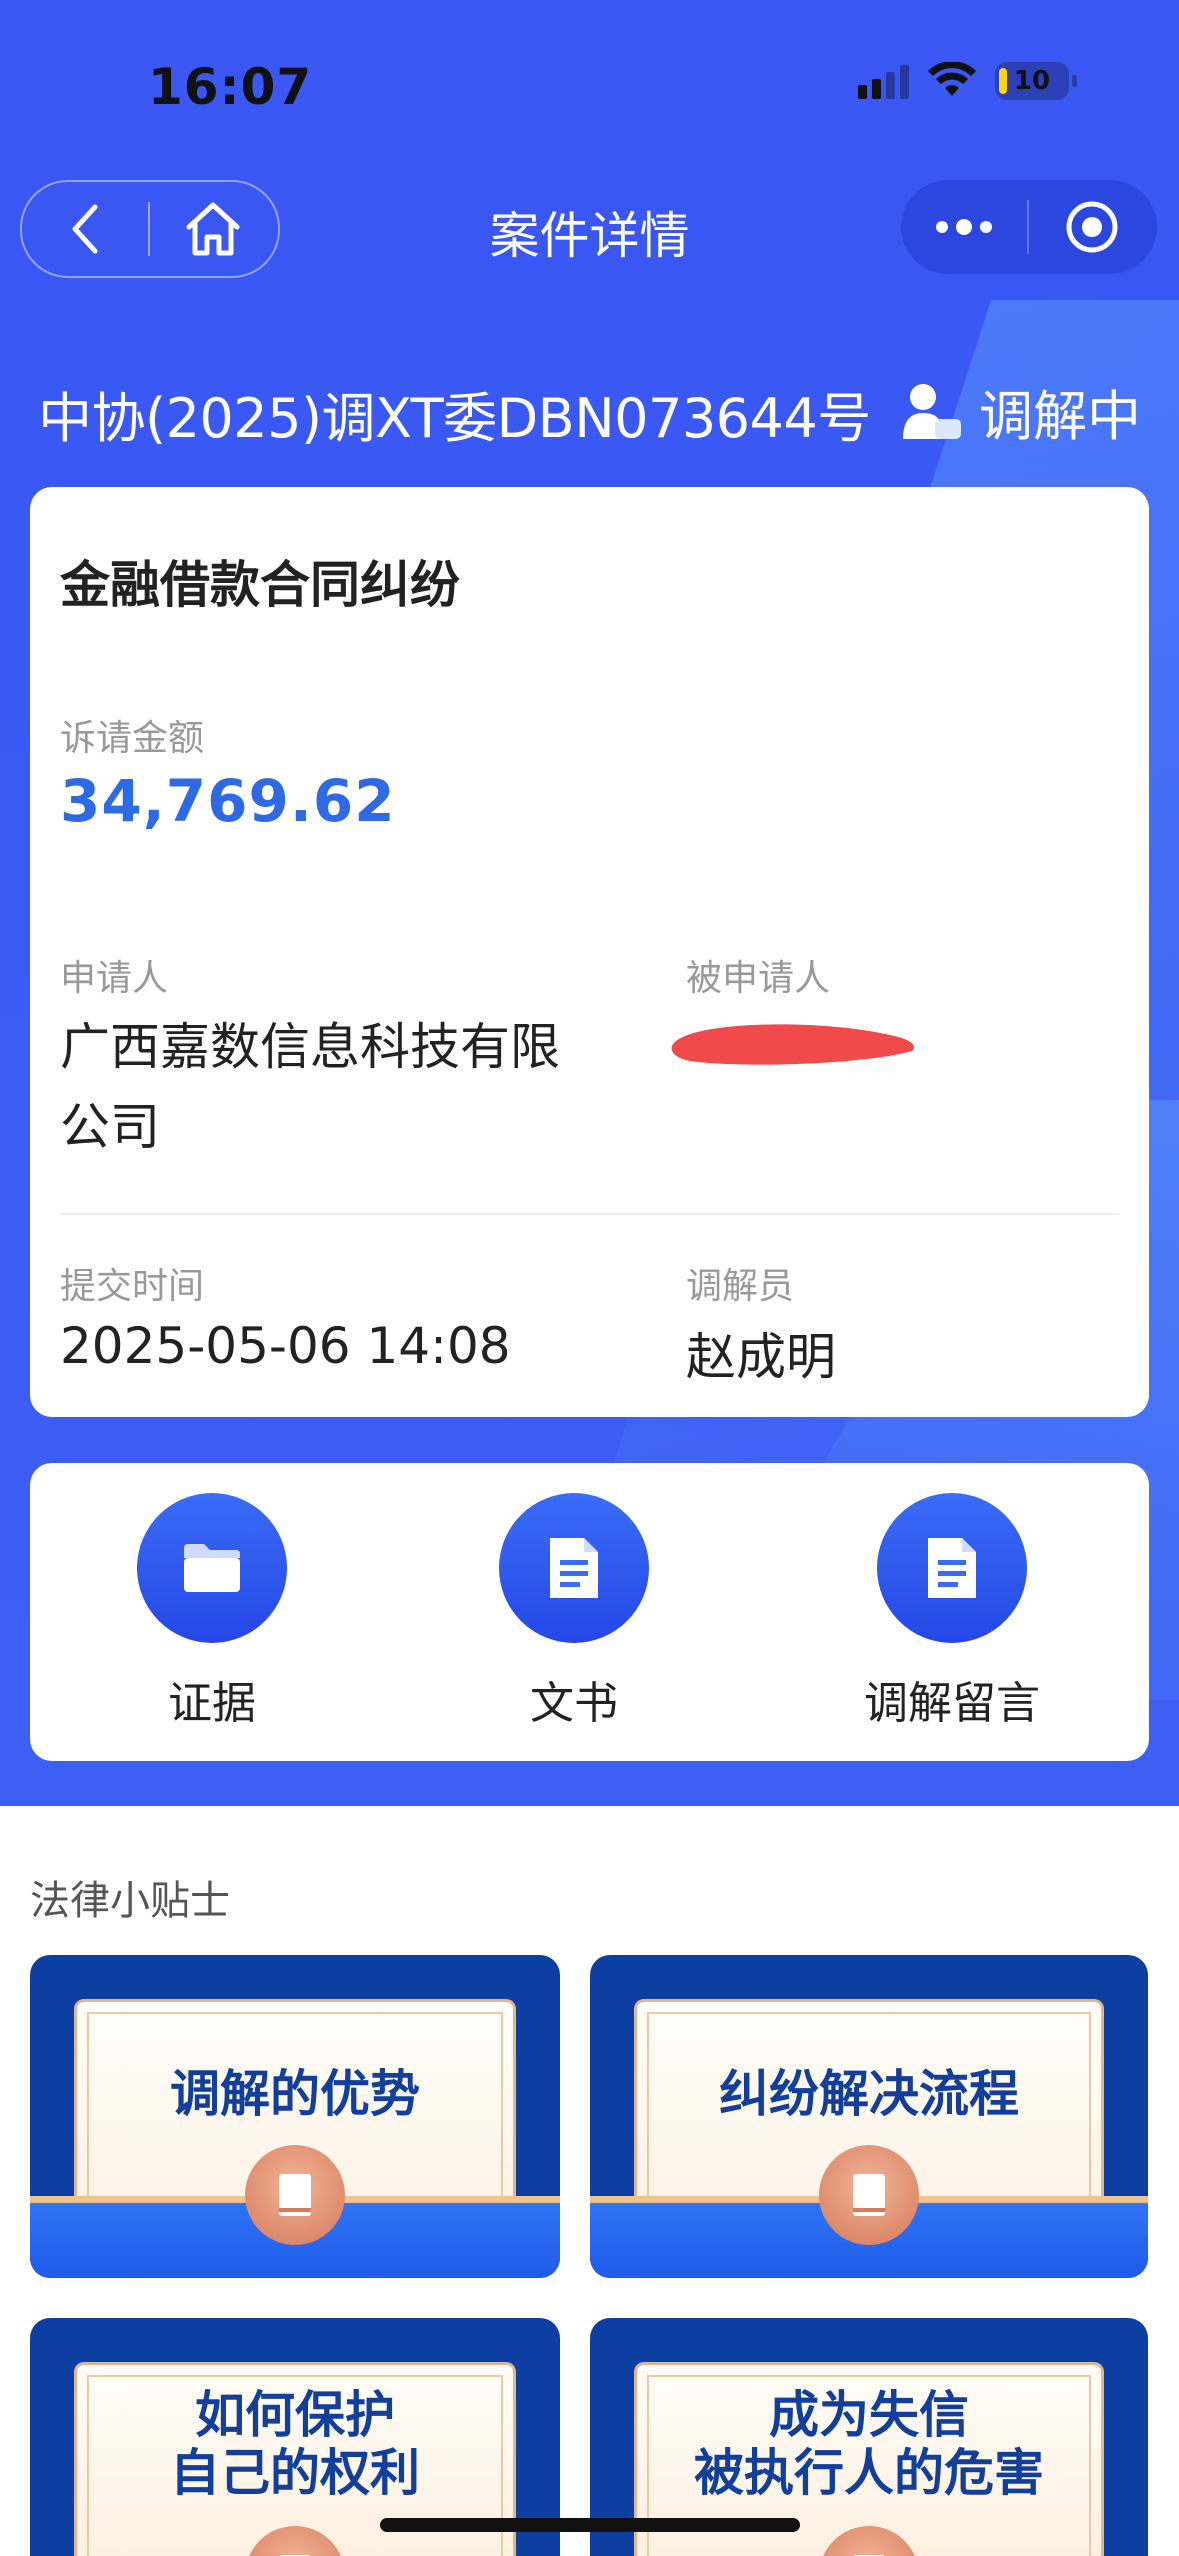 The height and width of the screenshot is (2556, 1179). What do you see at coordinates (454, 418) in the screenshot?
I see `case-number: 中协(2025)调XT委DBN073644号` at bounding box center [454, 418].